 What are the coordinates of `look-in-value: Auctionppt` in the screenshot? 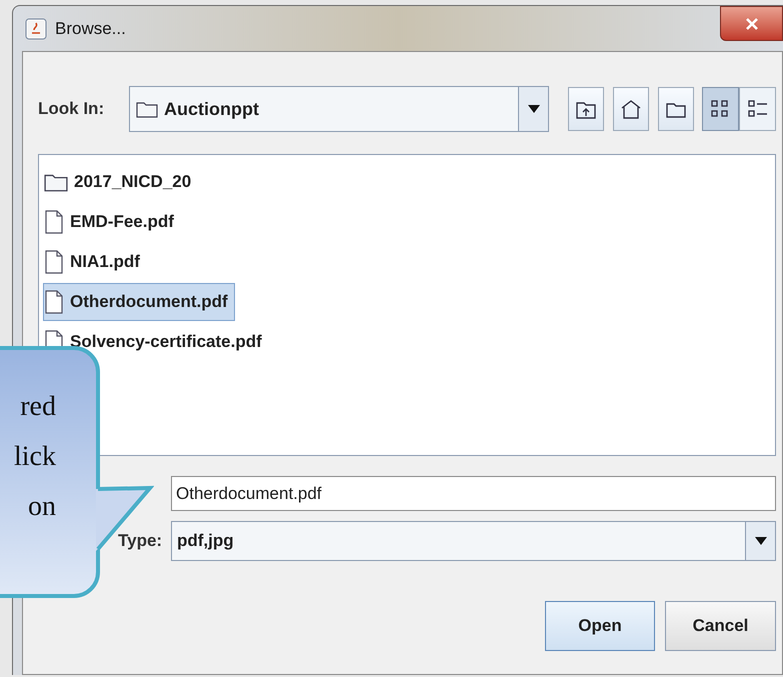 It's located at (211, 109).